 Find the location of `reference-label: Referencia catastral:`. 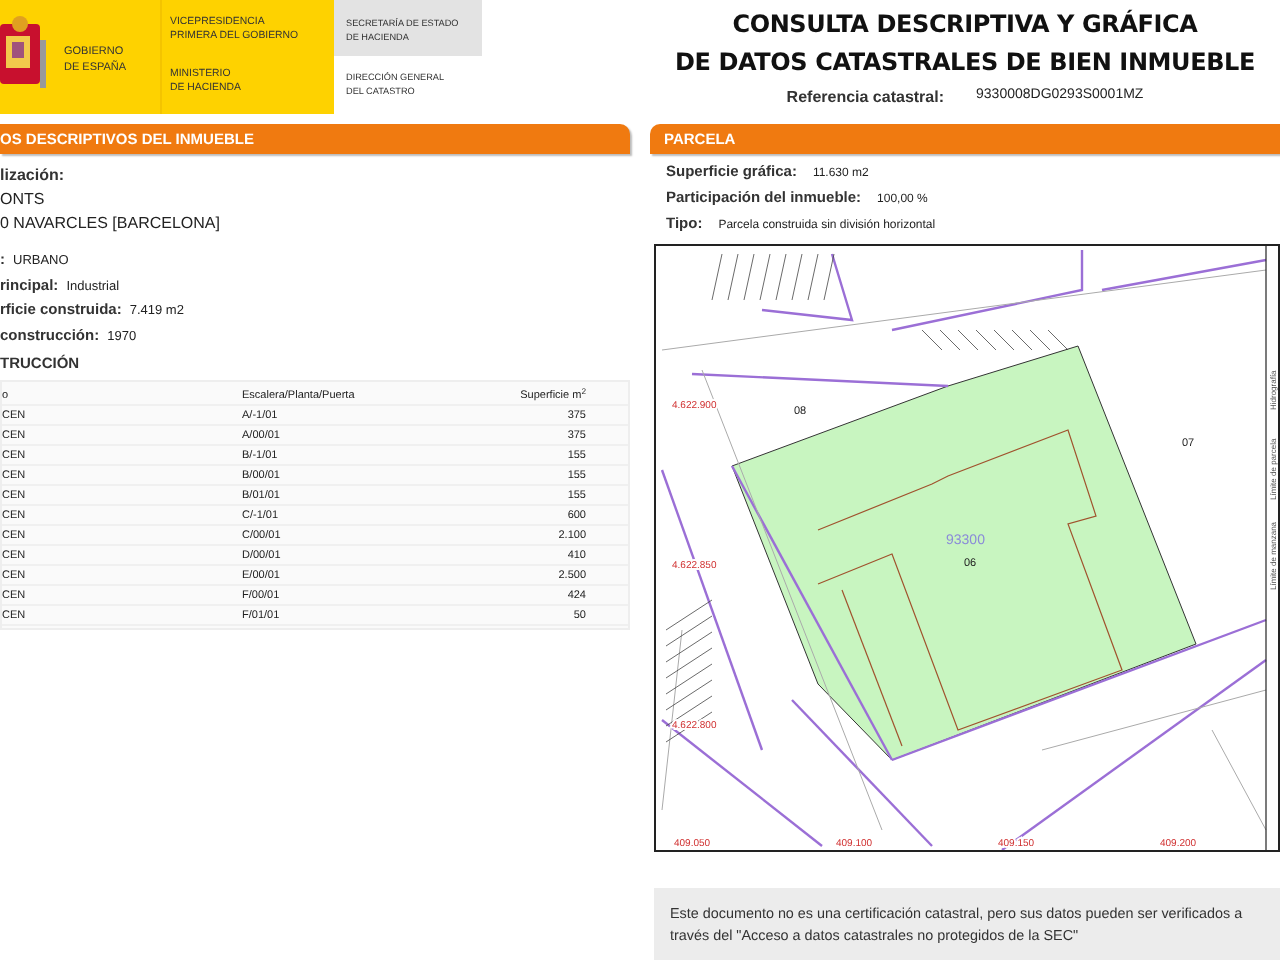

reference-label: Referencia catastral: is located at coordinates (865, 98).